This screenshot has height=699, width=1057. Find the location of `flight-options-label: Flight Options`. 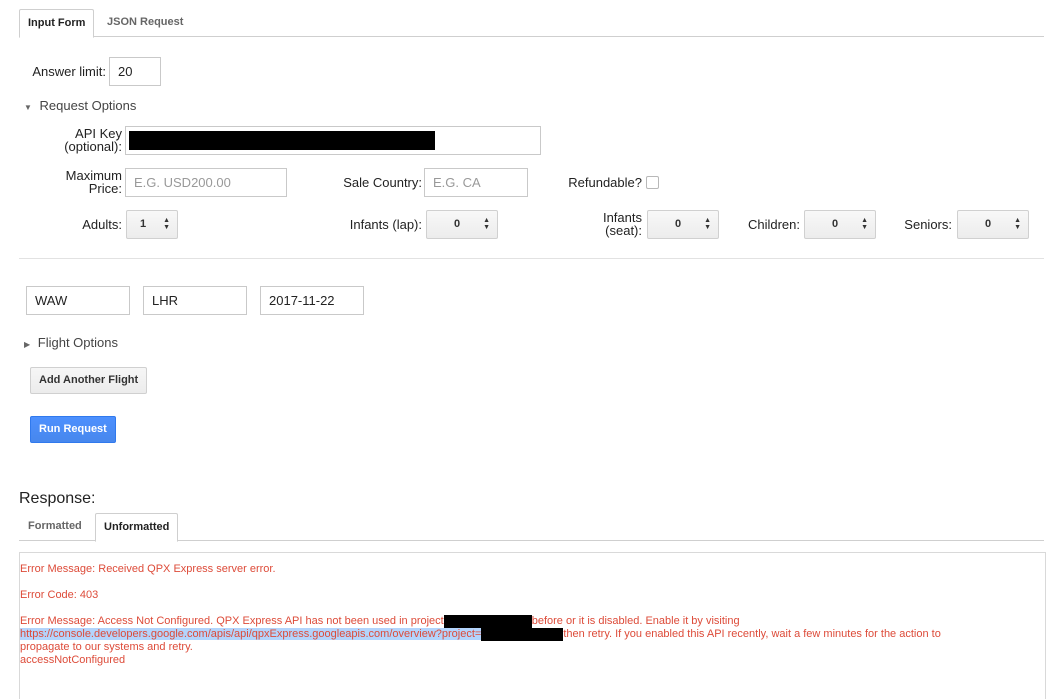

flight-options-label: Flight Options is located at coordinates (77, 342).